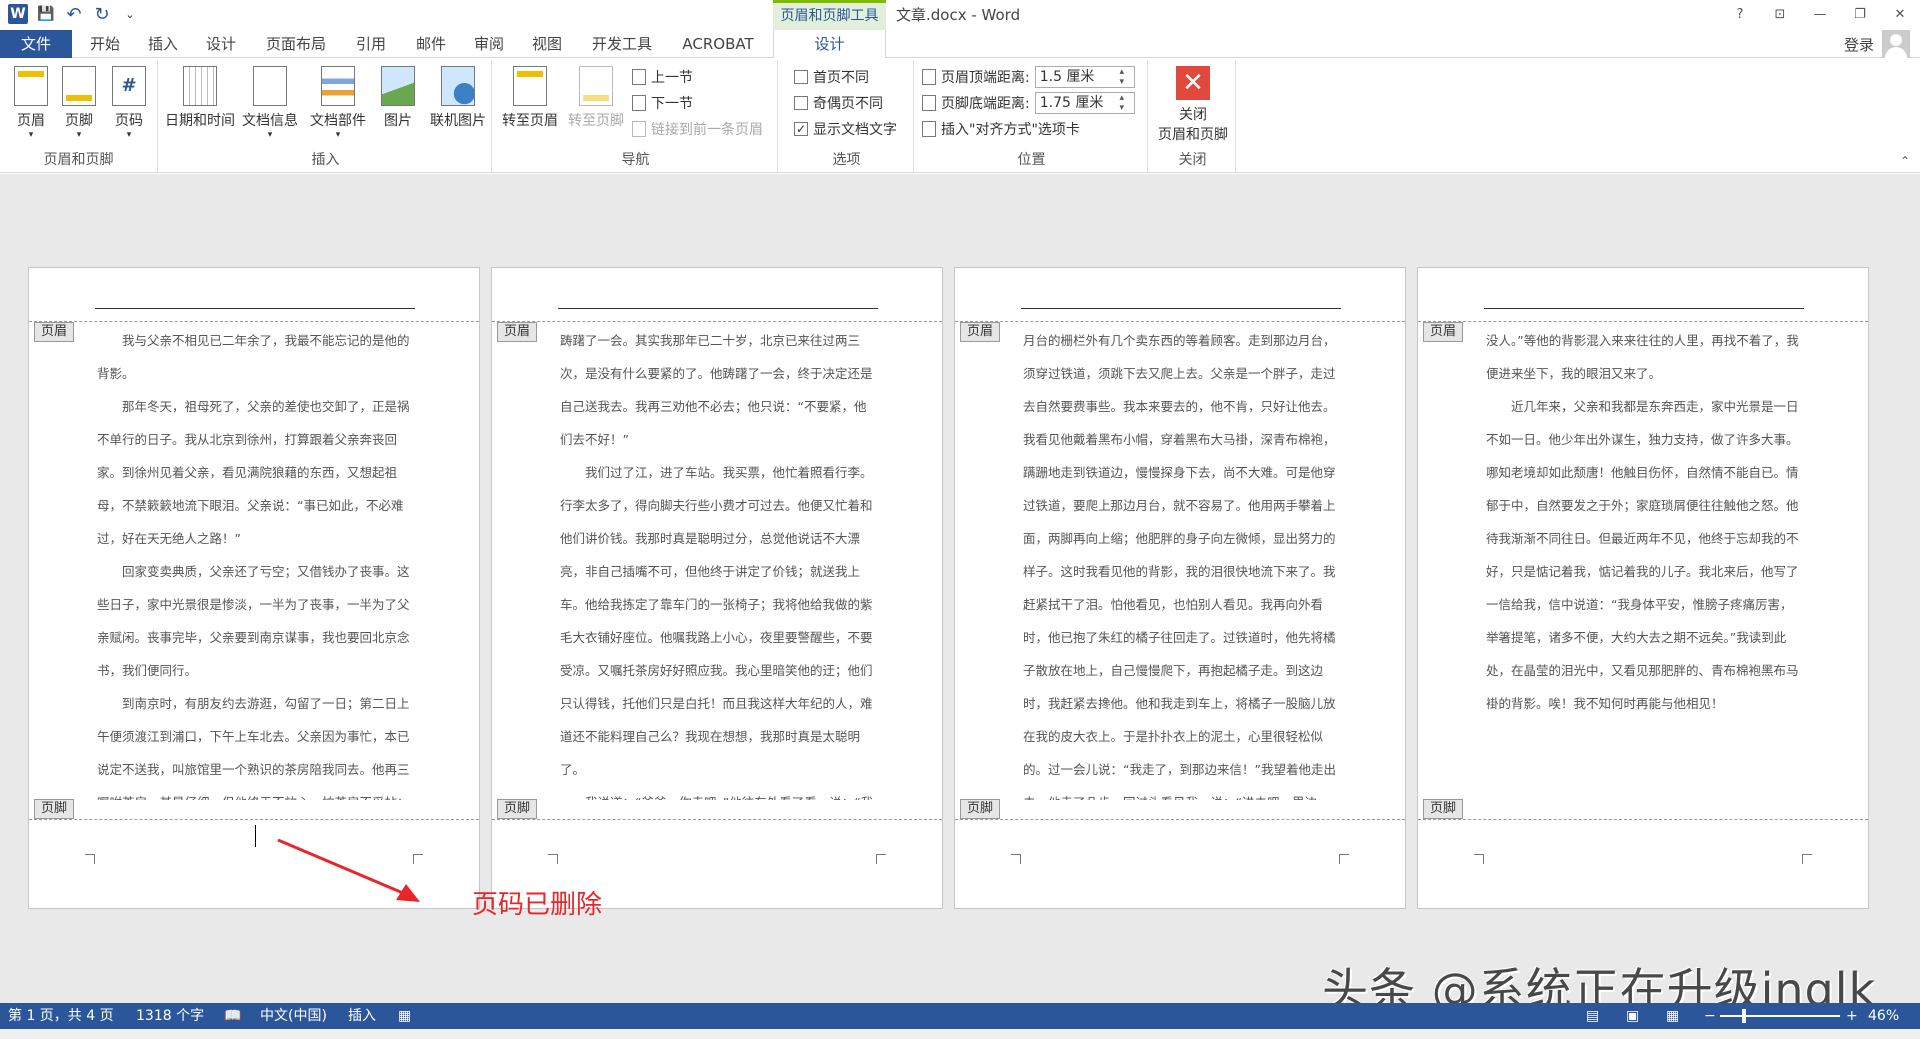 The height and width of the screenshot is (1039, 1920). What do you see at coordinates (1852, 1016) in the screenshot?
I see `zoom-in-button: +` at bounding box center [1852, 1016].